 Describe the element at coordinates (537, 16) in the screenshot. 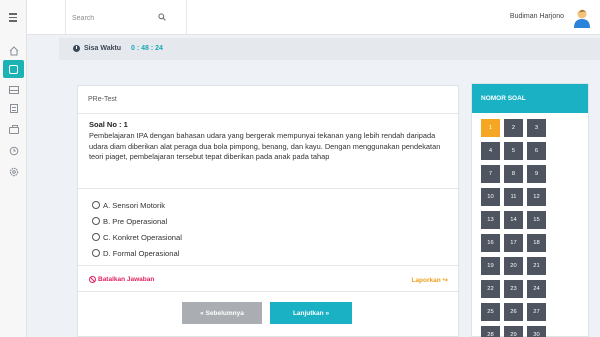

I see `user-name: Budiman Harjono` at that location.